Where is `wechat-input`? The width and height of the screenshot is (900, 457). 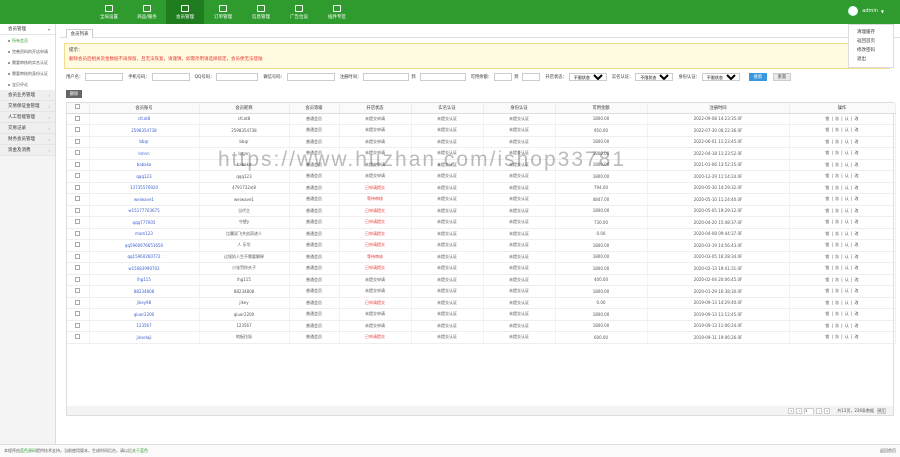 wechat-input is located at coordinates (310, 77).